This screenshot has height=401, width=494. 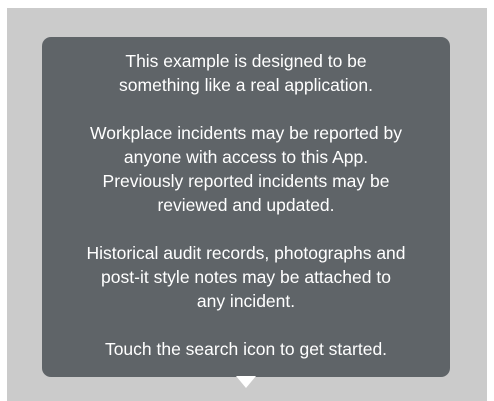 I want to click on incidents-line-4: reviewed and updated., so click(x=246, y=205).